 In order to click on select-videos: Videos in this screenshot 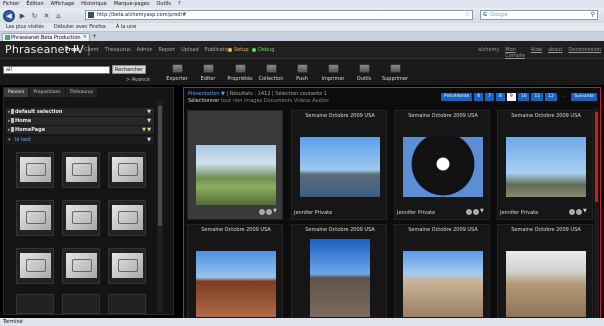, I will do `click(302, 101)`.